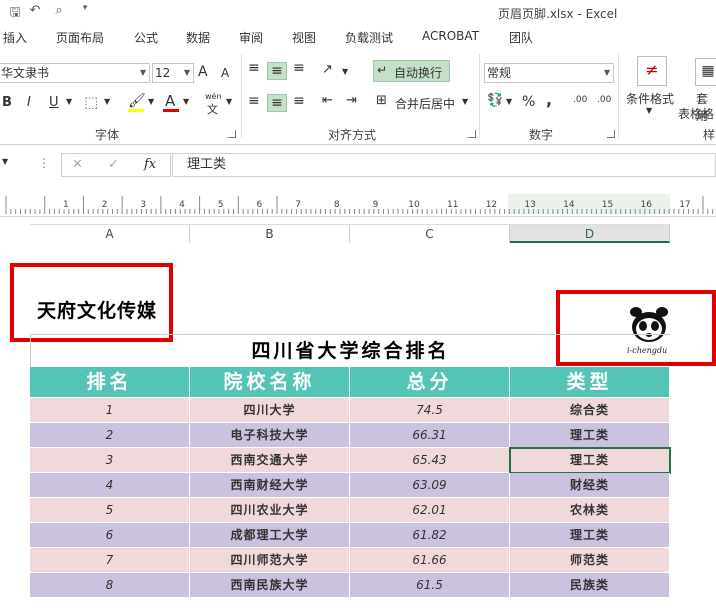  Describe the element at coordinates (350, 350) in the screenshot. I see `table-title: 四川省大学综合排名` at that location.